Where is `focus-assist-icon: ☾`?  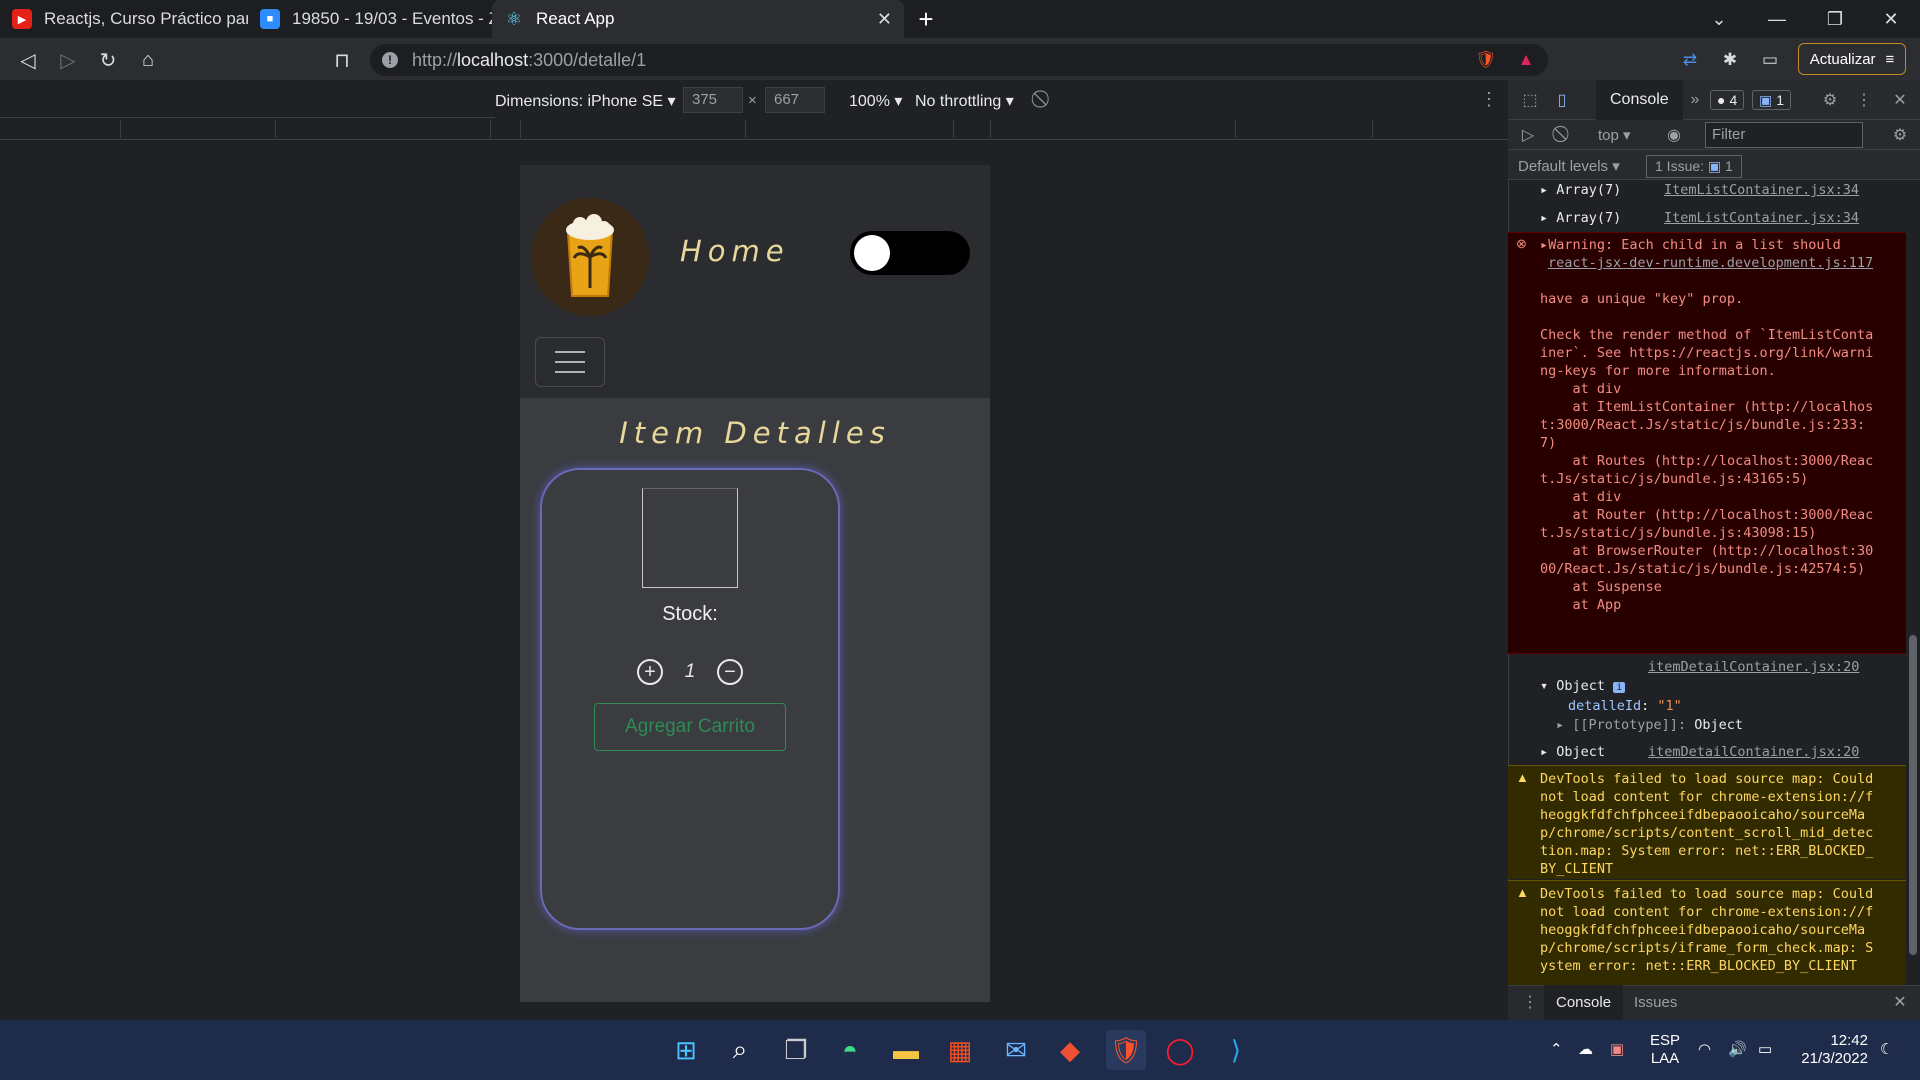
focus-assist-icon: ☾ is located at coordinates (1886, 1049).